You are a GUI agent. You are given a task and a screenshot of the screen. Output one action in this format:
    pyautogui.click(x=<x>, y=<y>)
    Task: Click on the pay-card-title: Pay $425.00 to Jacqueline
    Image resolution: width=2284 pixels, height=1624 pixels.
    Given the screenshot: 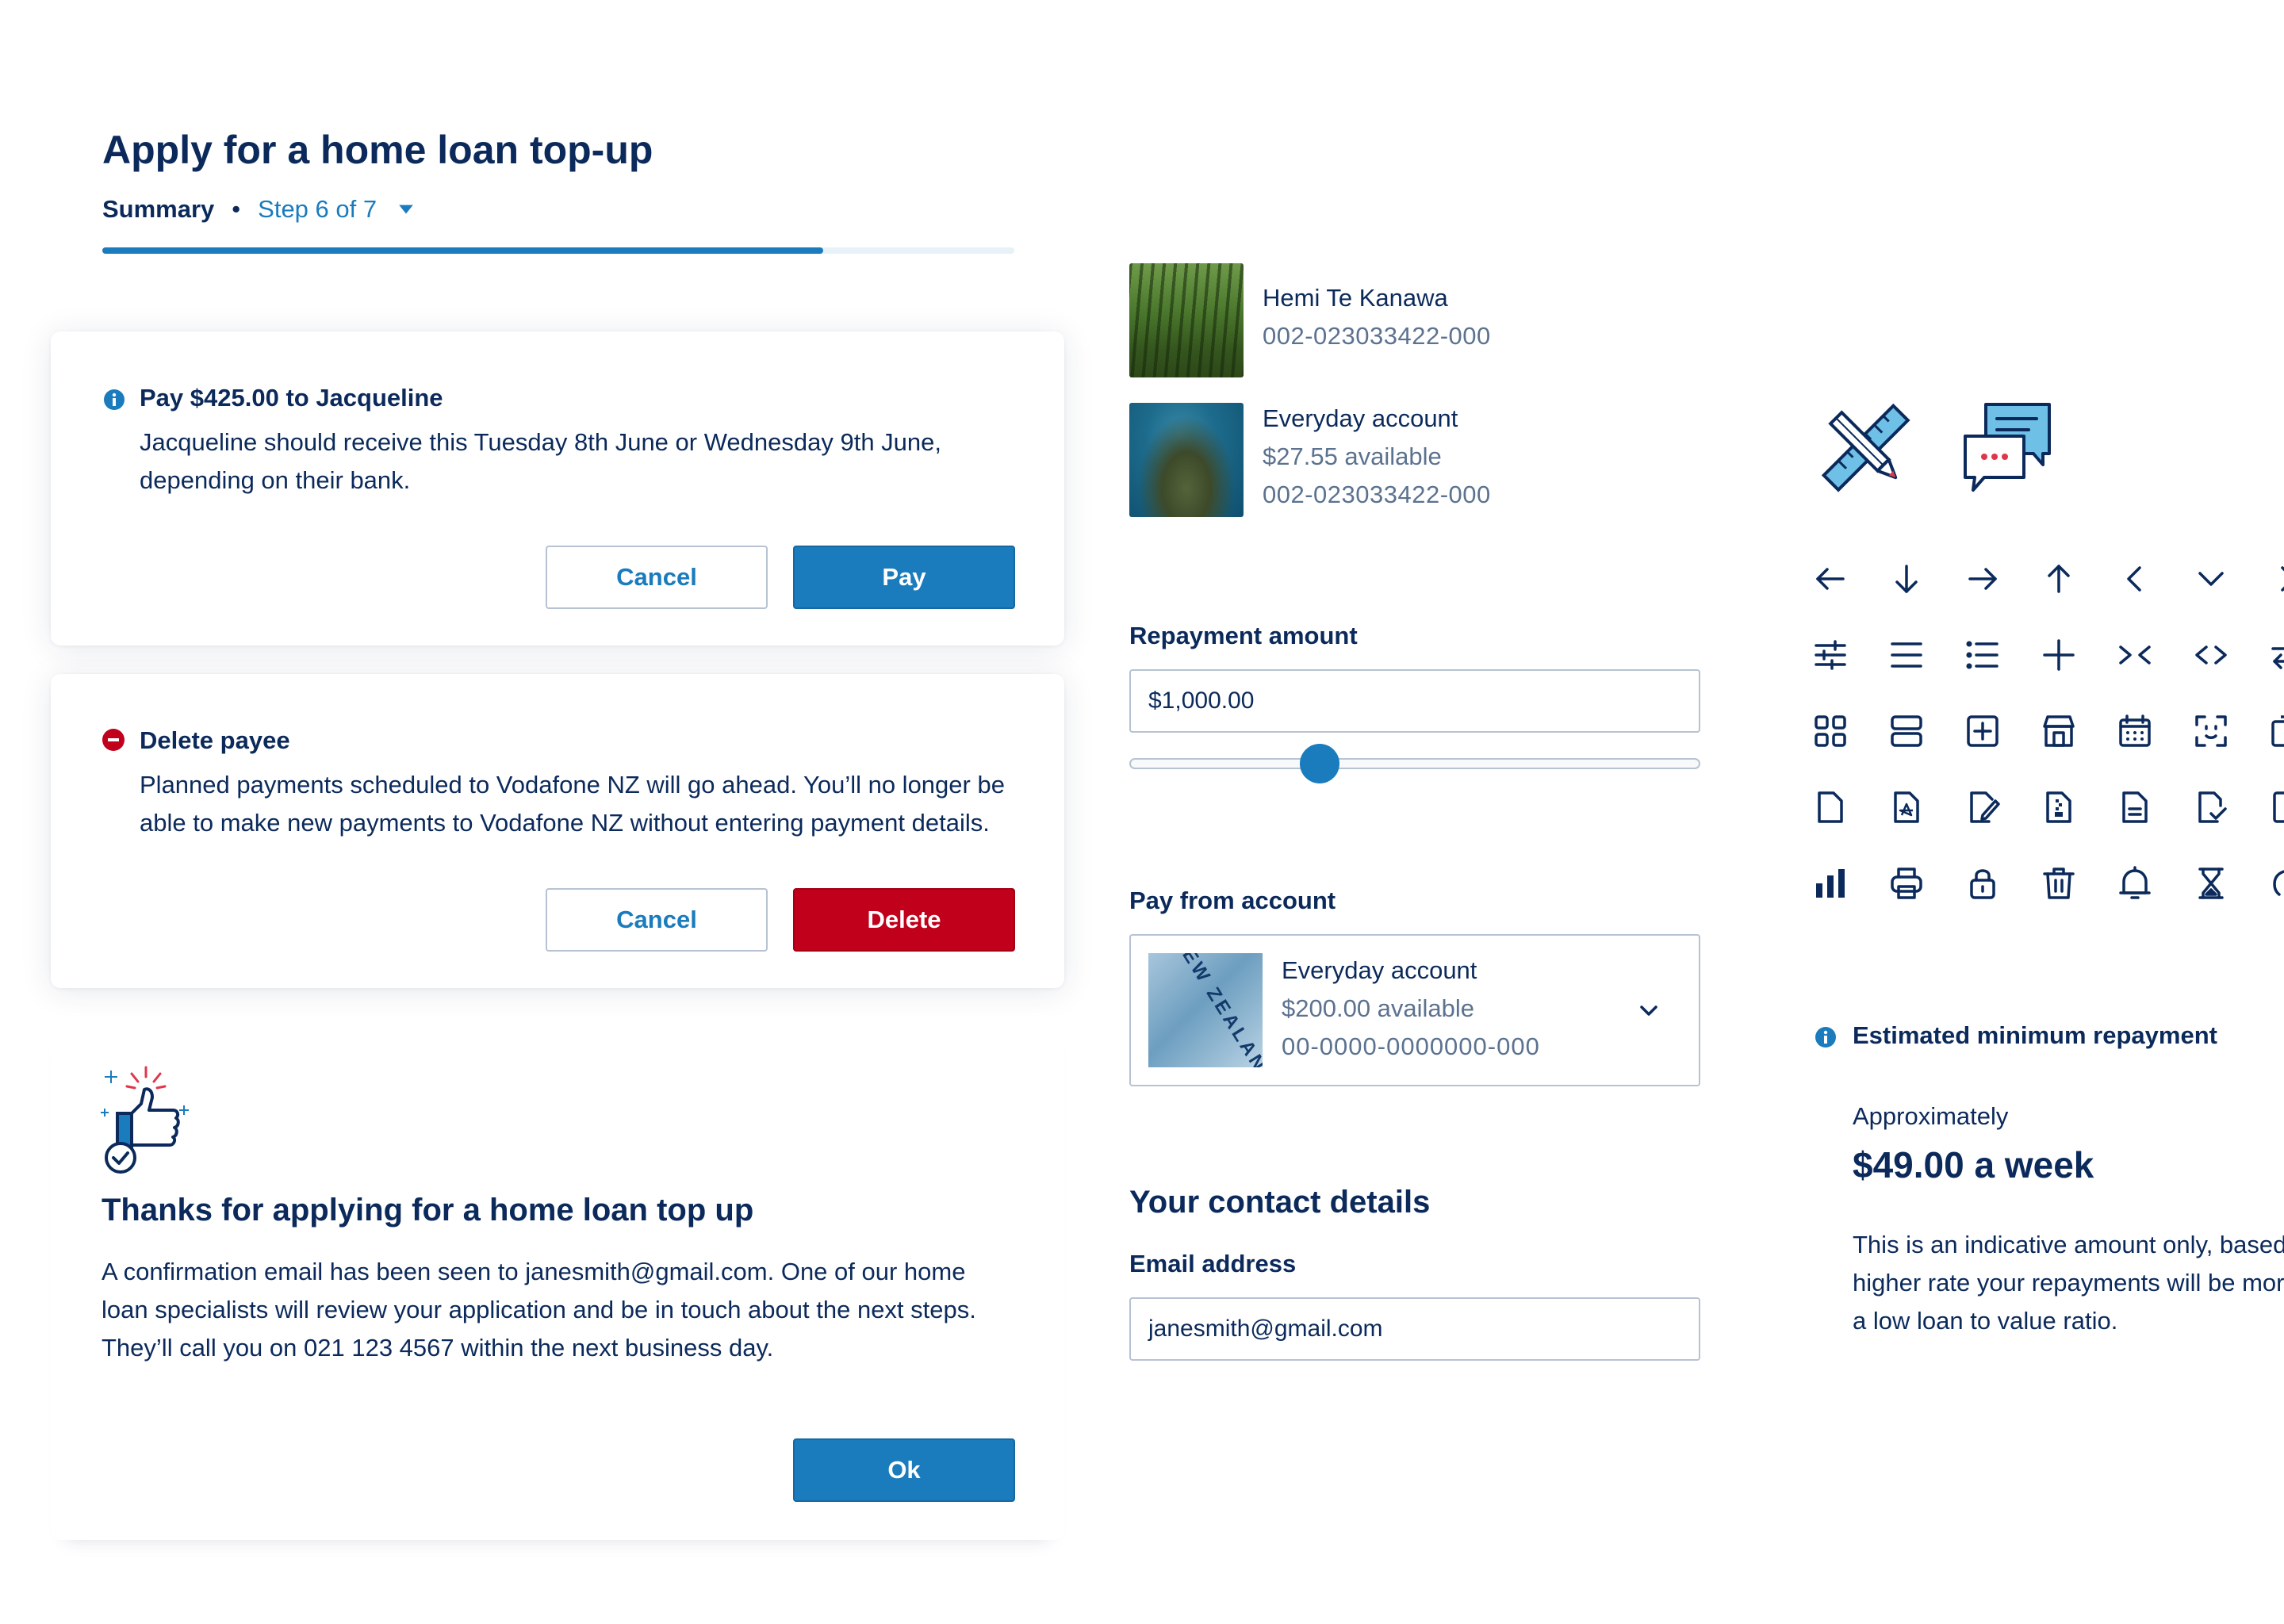 What is the action you would take?
    pyautogui.click(x=291, y=398)
    